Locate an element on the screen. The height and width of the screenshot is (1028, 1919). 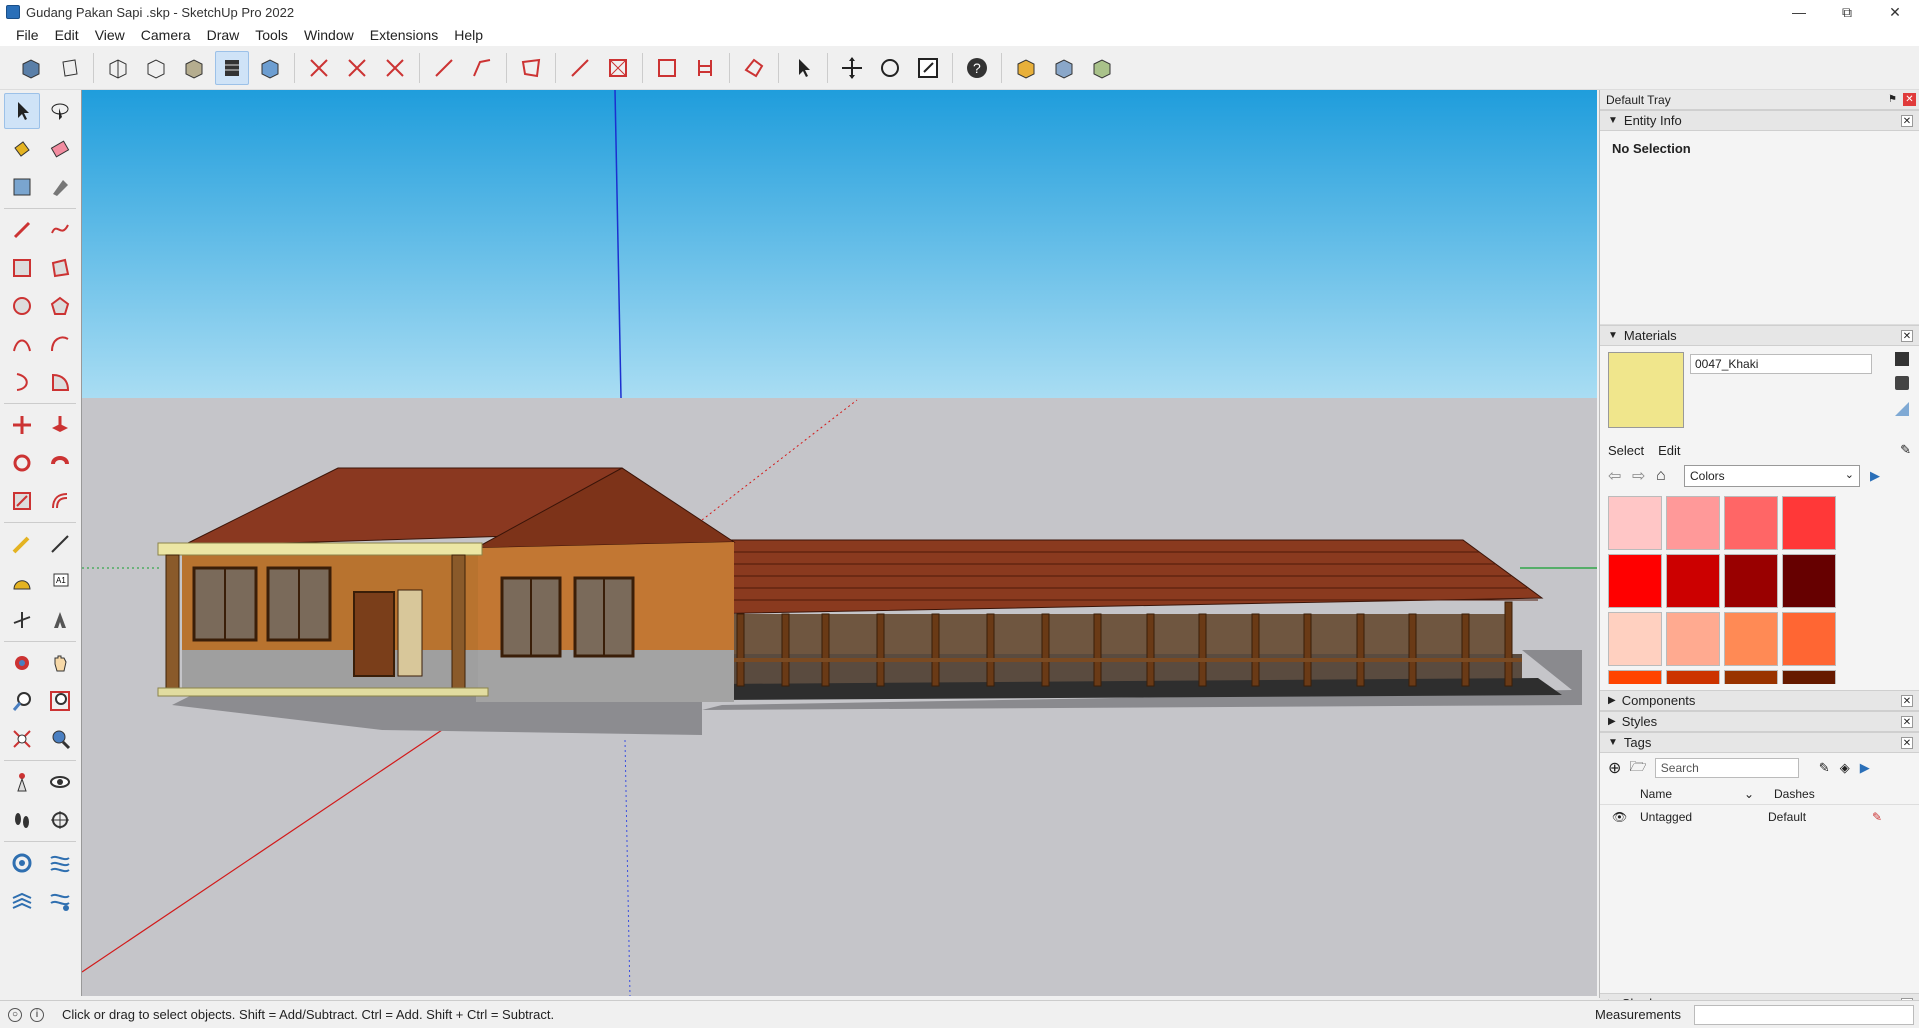
top-view-icon is located at coordinates (69, 68).